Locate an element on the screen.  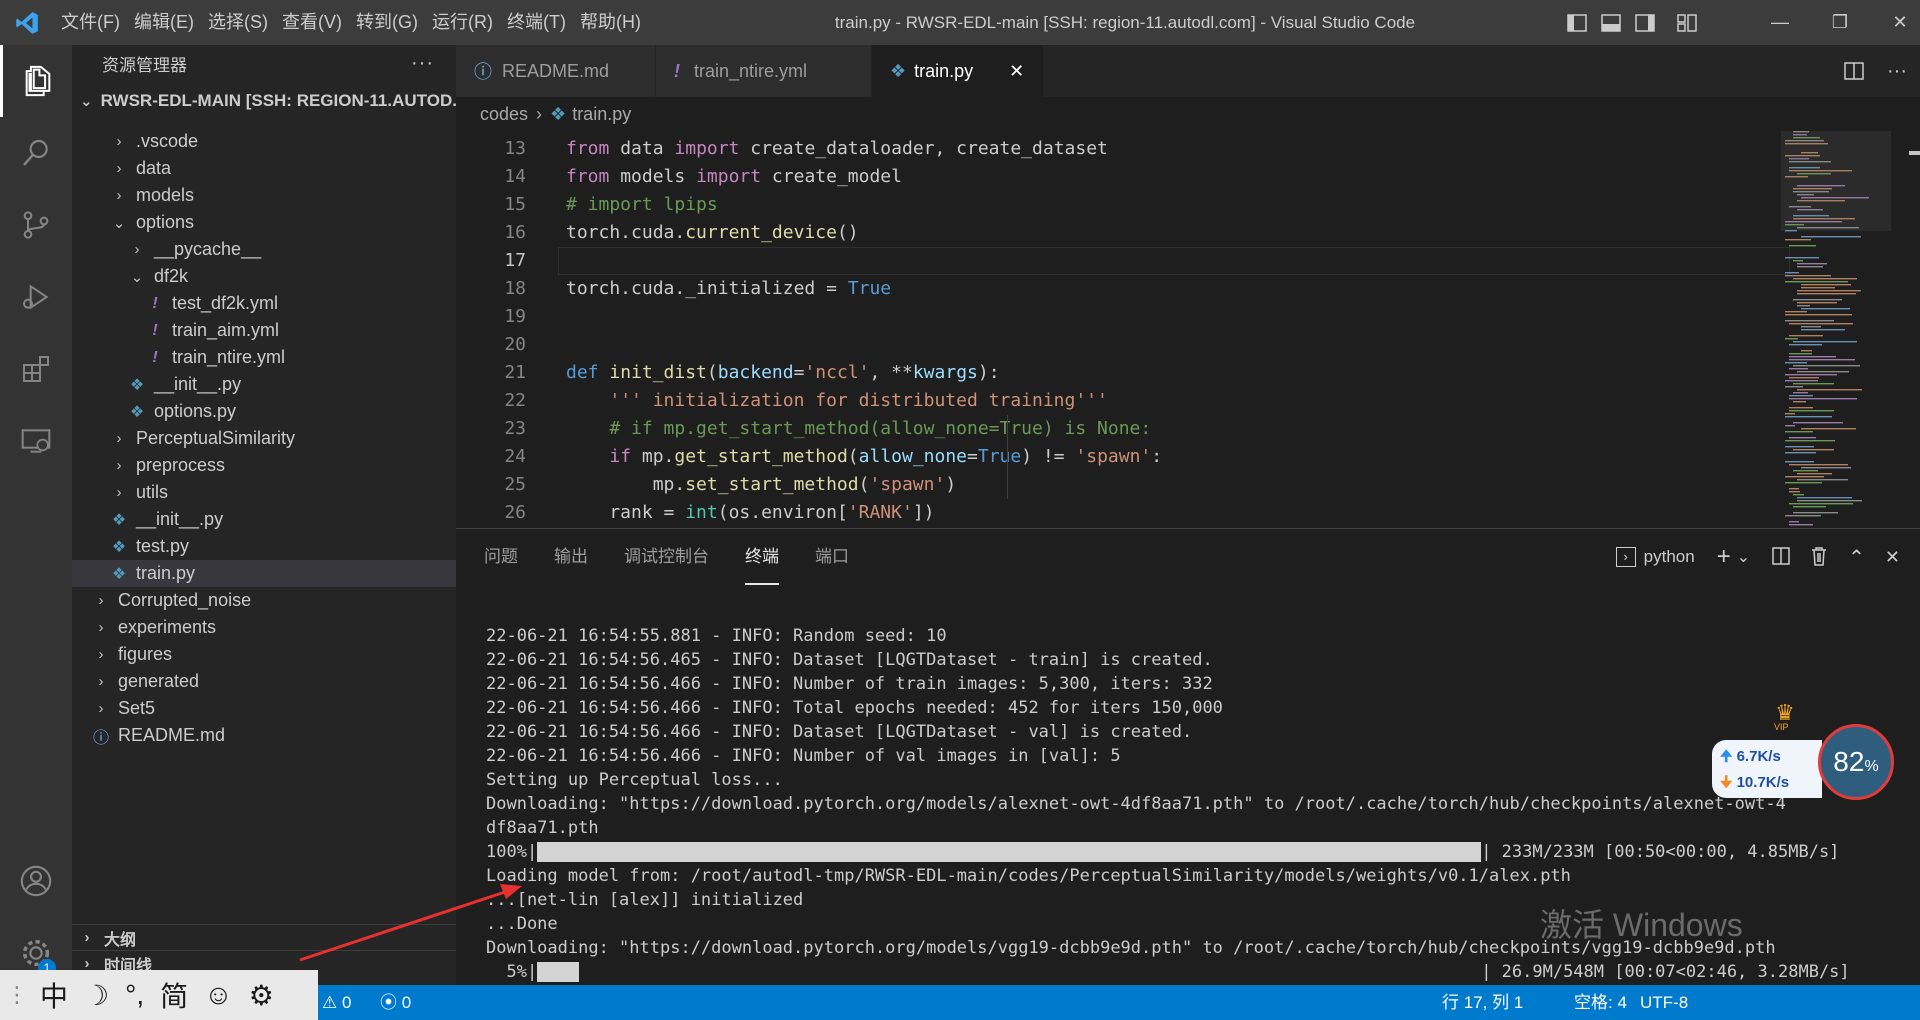
indentation: 空格: 4 is located at coordinates (1600, 1002).